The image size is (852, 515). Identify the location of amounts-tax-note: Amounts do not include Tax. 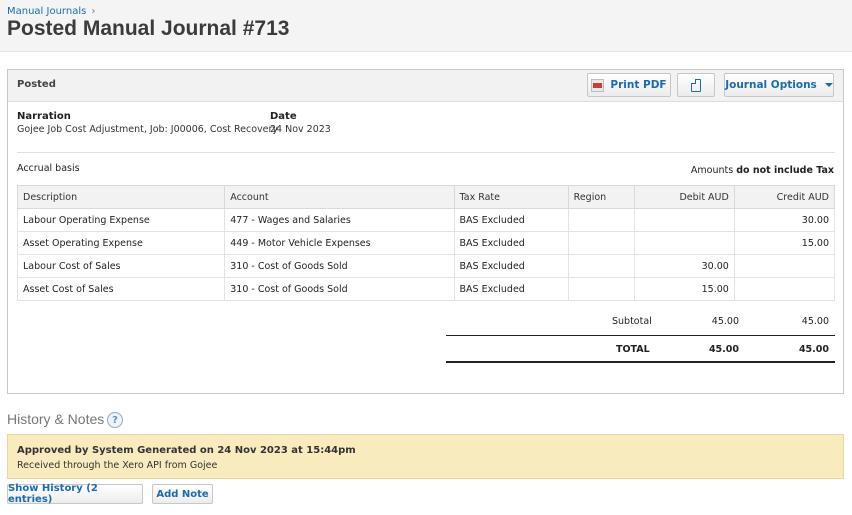
(762, 170).